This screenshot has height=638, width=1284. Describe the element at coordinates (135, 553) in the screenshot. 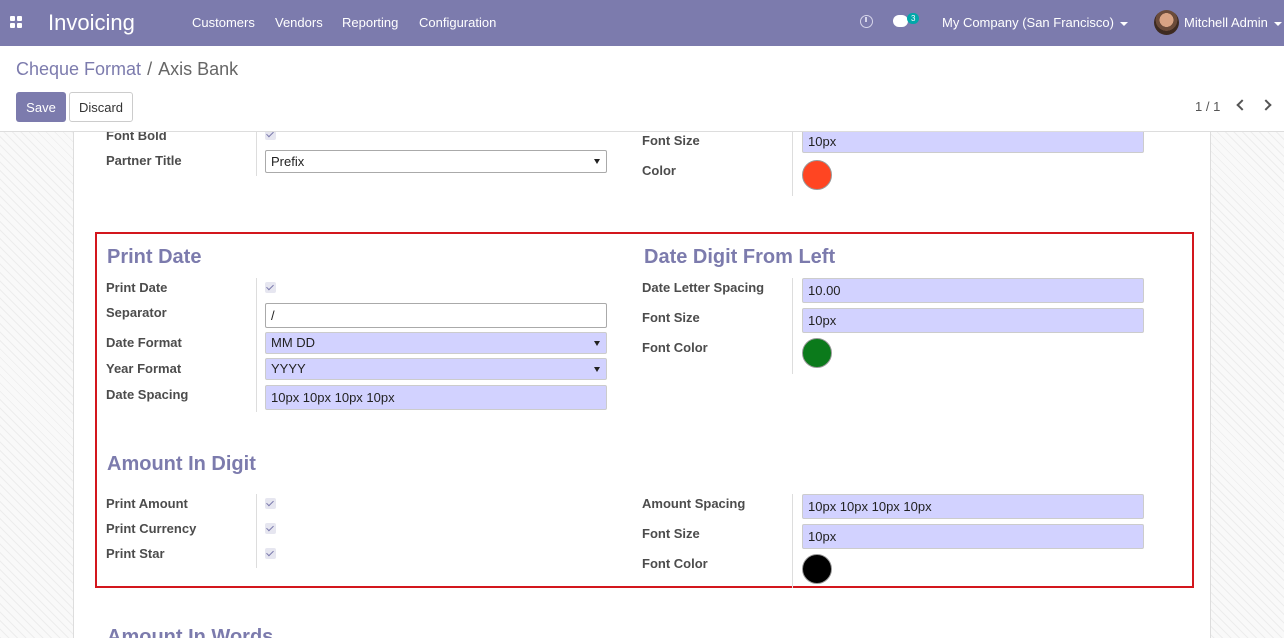

I see `print-star-label: Print Star` at that location.